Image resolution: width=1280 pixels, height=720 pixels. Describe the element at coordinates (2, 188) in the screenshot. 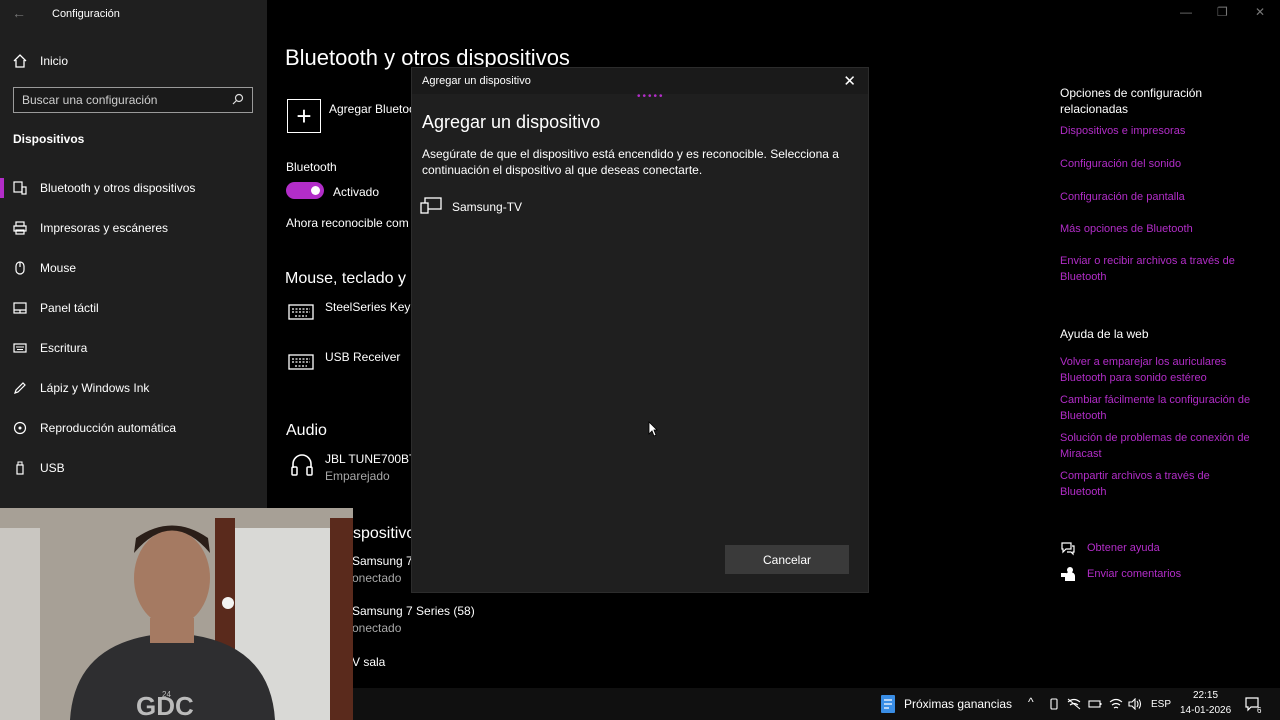

I see `selected-indicator` at that location.